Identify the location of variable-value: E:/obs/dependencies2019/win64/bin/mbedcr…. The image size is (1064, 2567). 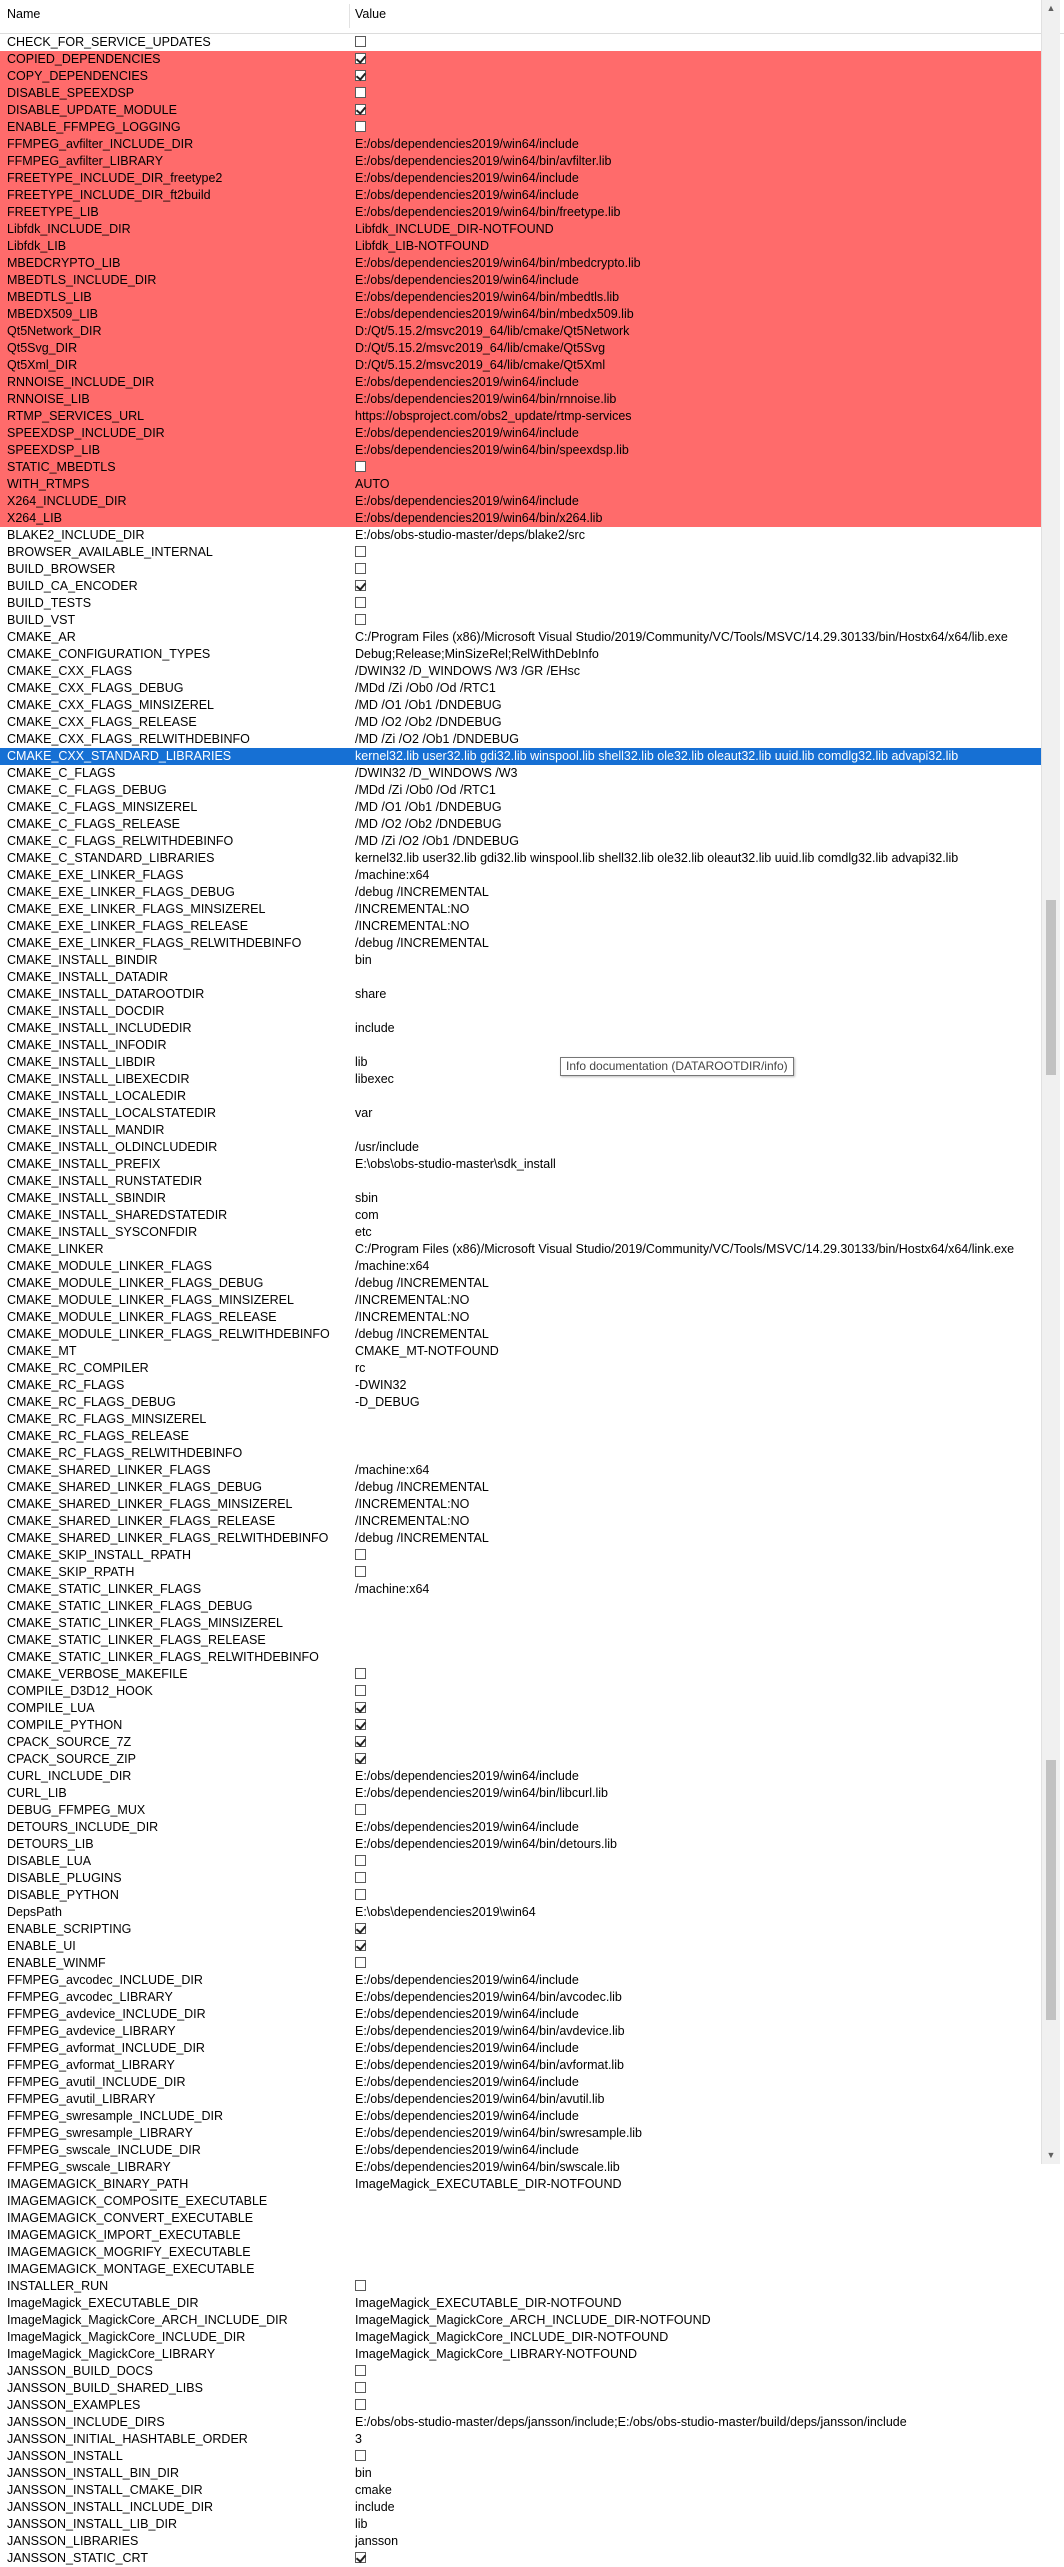
(698, 263).